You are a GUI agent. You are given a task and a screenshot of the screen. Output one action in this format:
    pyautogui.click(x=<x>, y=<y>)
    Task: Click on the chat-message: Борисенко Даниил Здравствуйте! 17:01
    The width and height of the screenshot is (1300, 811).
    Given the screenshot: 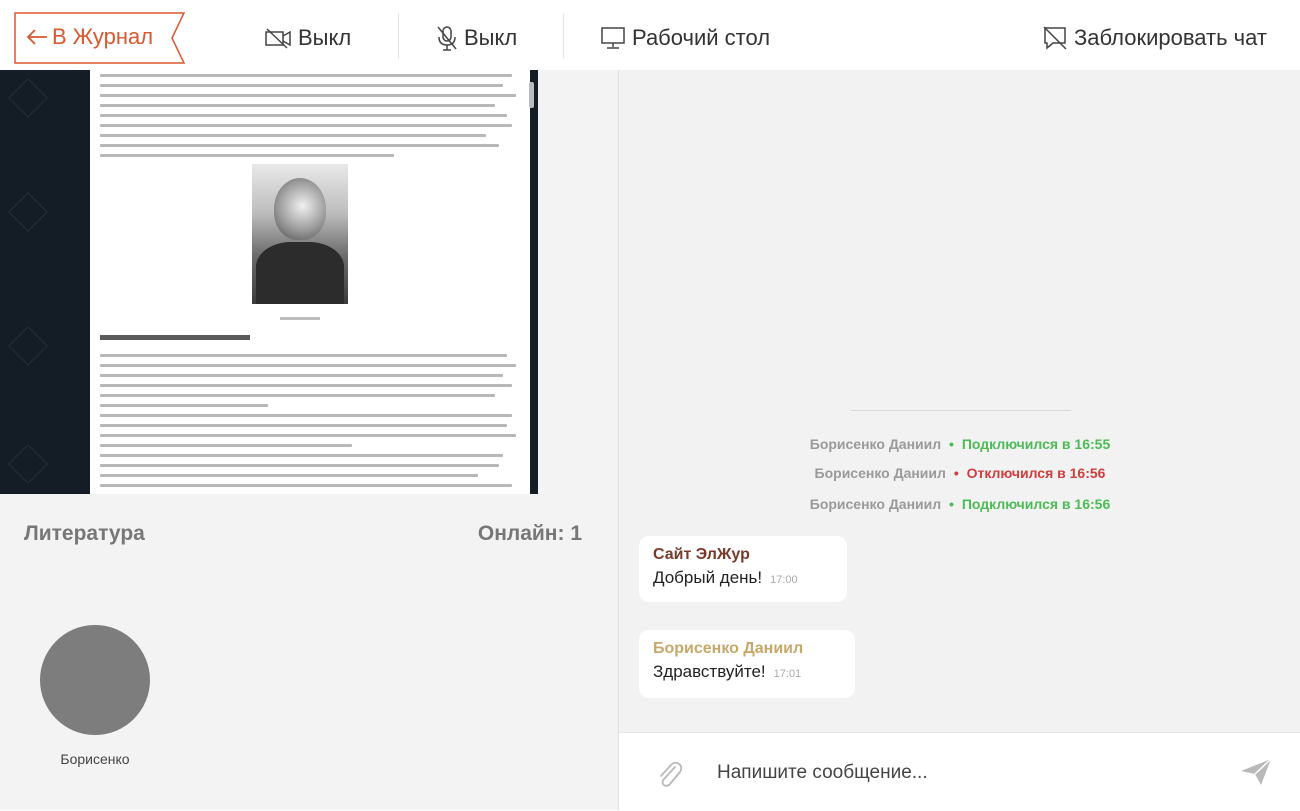 What is the action you would take?
    pyautogui.click(x=747, y=664)
    